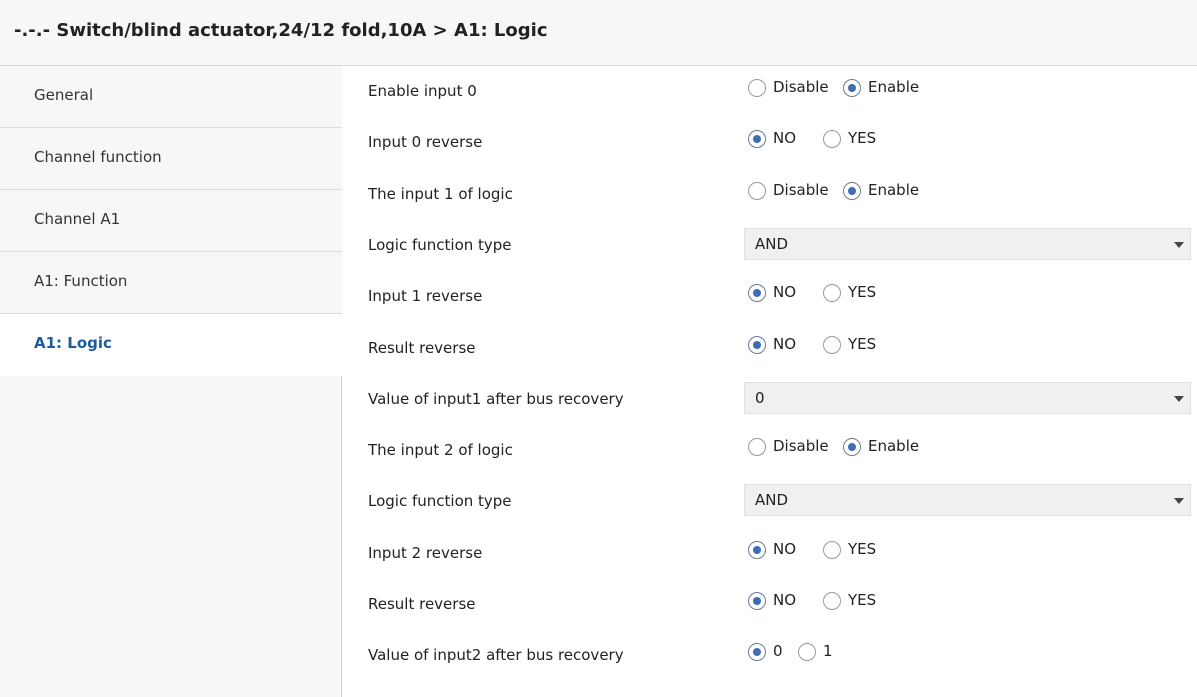 This screenshot has width=1197, height=697. I want to click on sidebar-item-label: A1: Logic, so click(73, 343).